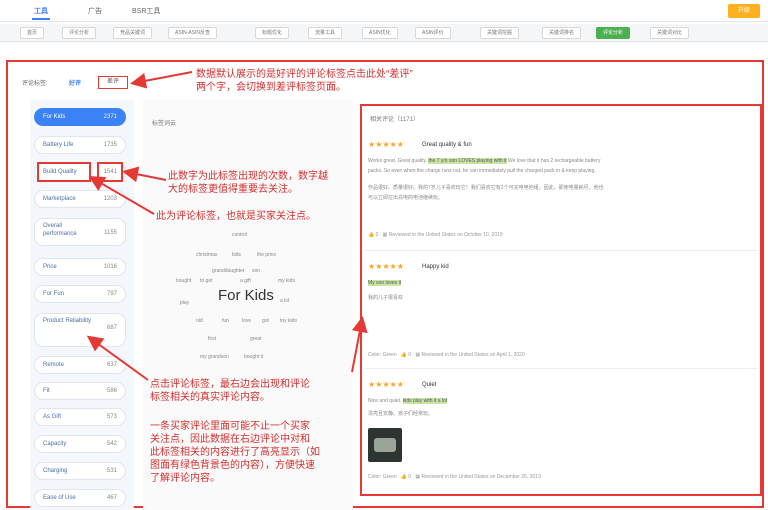 The image size is (768, 510). Describe the element at coordinates (121, 195) in the screenshot. I see `arrow-to-tag` at that location.